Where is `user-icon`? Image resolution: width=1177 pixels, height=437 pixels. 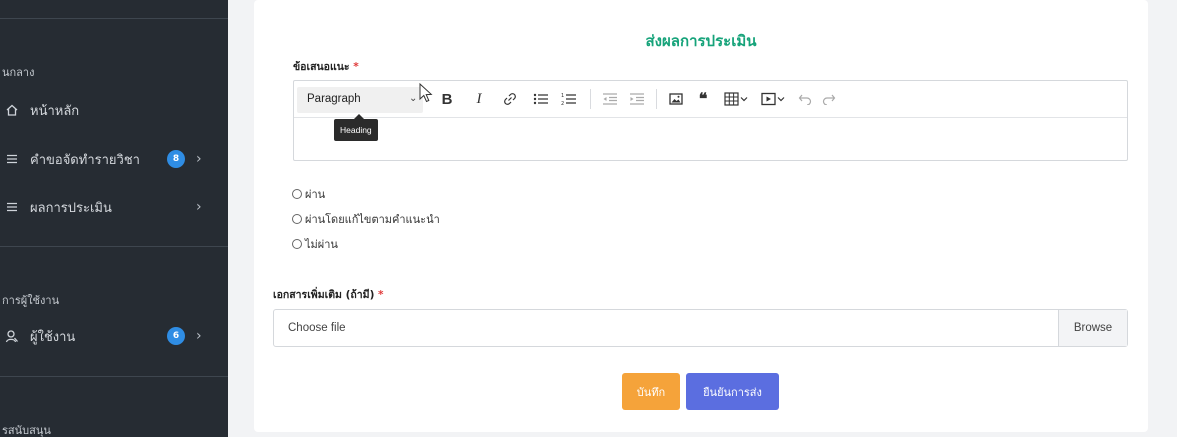
user-icon is located at coordinates (12, 336).